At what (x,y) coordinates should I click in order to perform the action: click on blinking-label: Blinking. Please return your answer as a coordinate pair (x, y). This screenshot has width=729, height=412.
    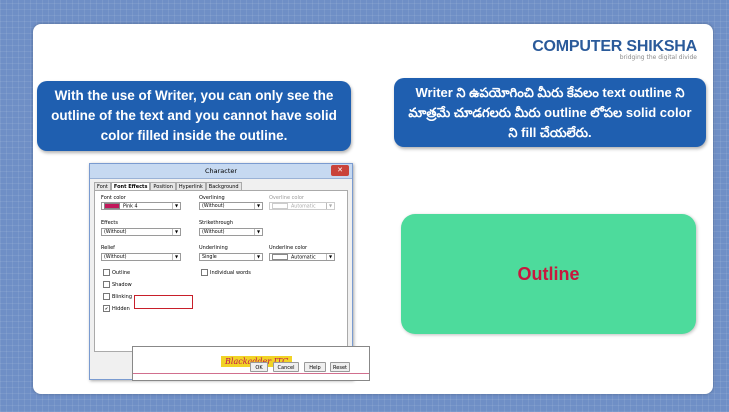
    Looking at the image, I should click on (122, 296).